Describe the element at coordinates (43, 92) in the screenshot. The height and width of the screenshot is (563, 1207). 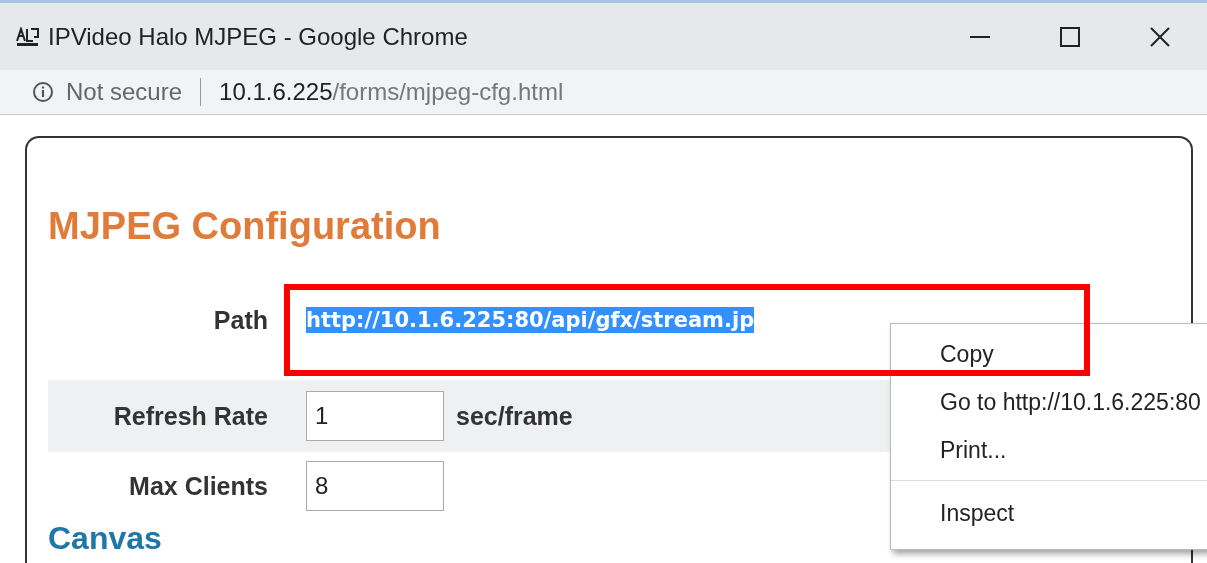
I see `info-icon` at that location.